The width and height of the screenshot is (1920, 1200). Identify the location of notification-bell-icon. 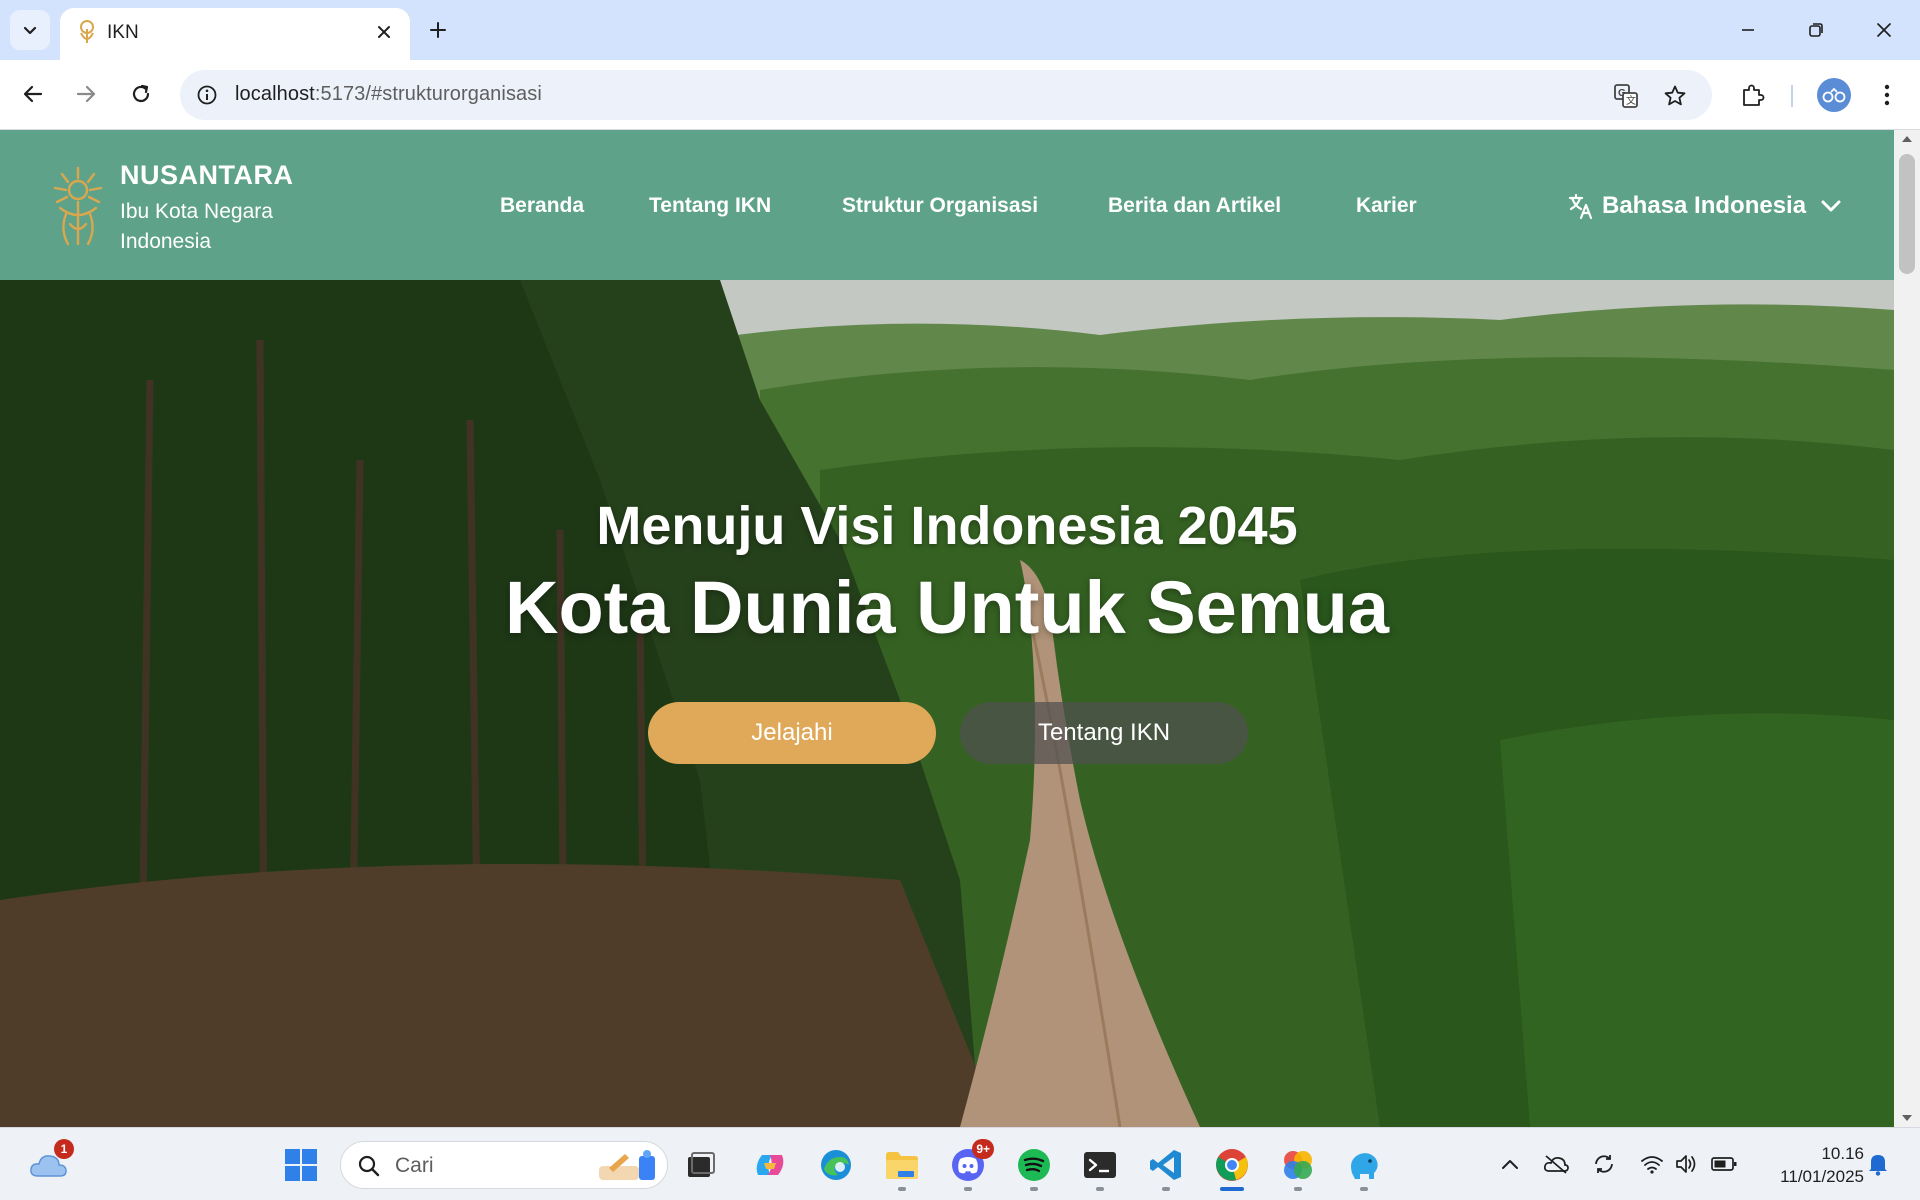
(1878, 1165).